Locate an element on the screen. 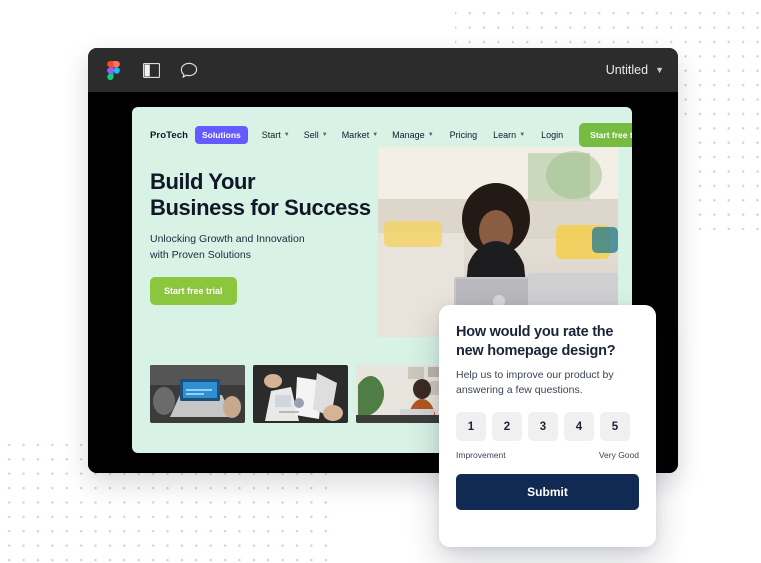 This screenshot has width=761, height=563. nav-item-label: Pricing is located at coordinates (463, 135).